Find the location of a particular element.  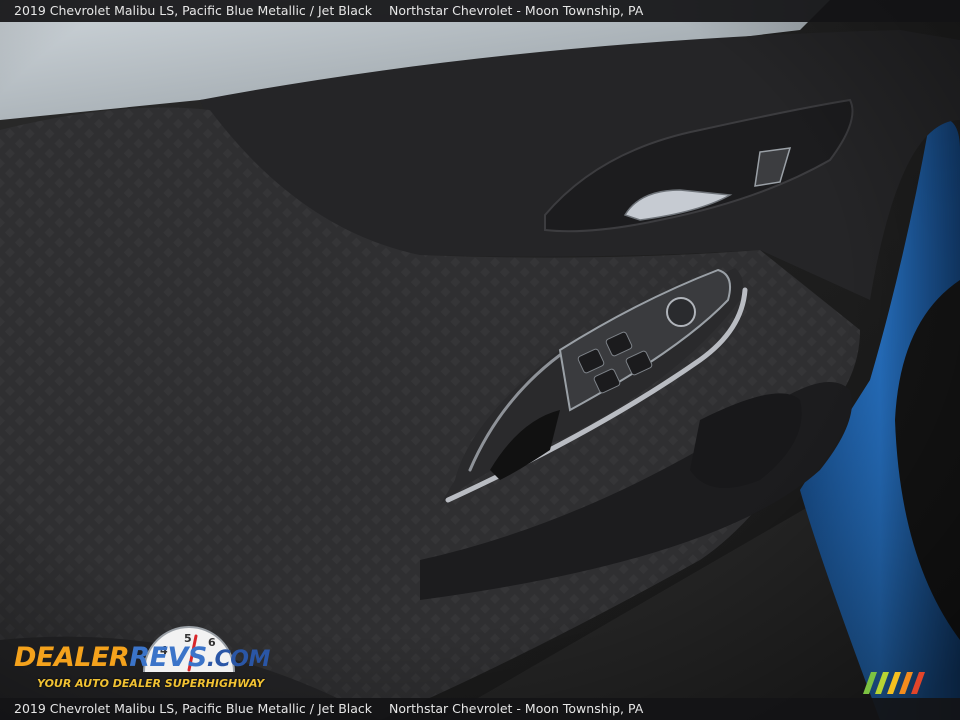

logo-wordmark: DEALERREVS.COM is located at coordinates (142, 657).